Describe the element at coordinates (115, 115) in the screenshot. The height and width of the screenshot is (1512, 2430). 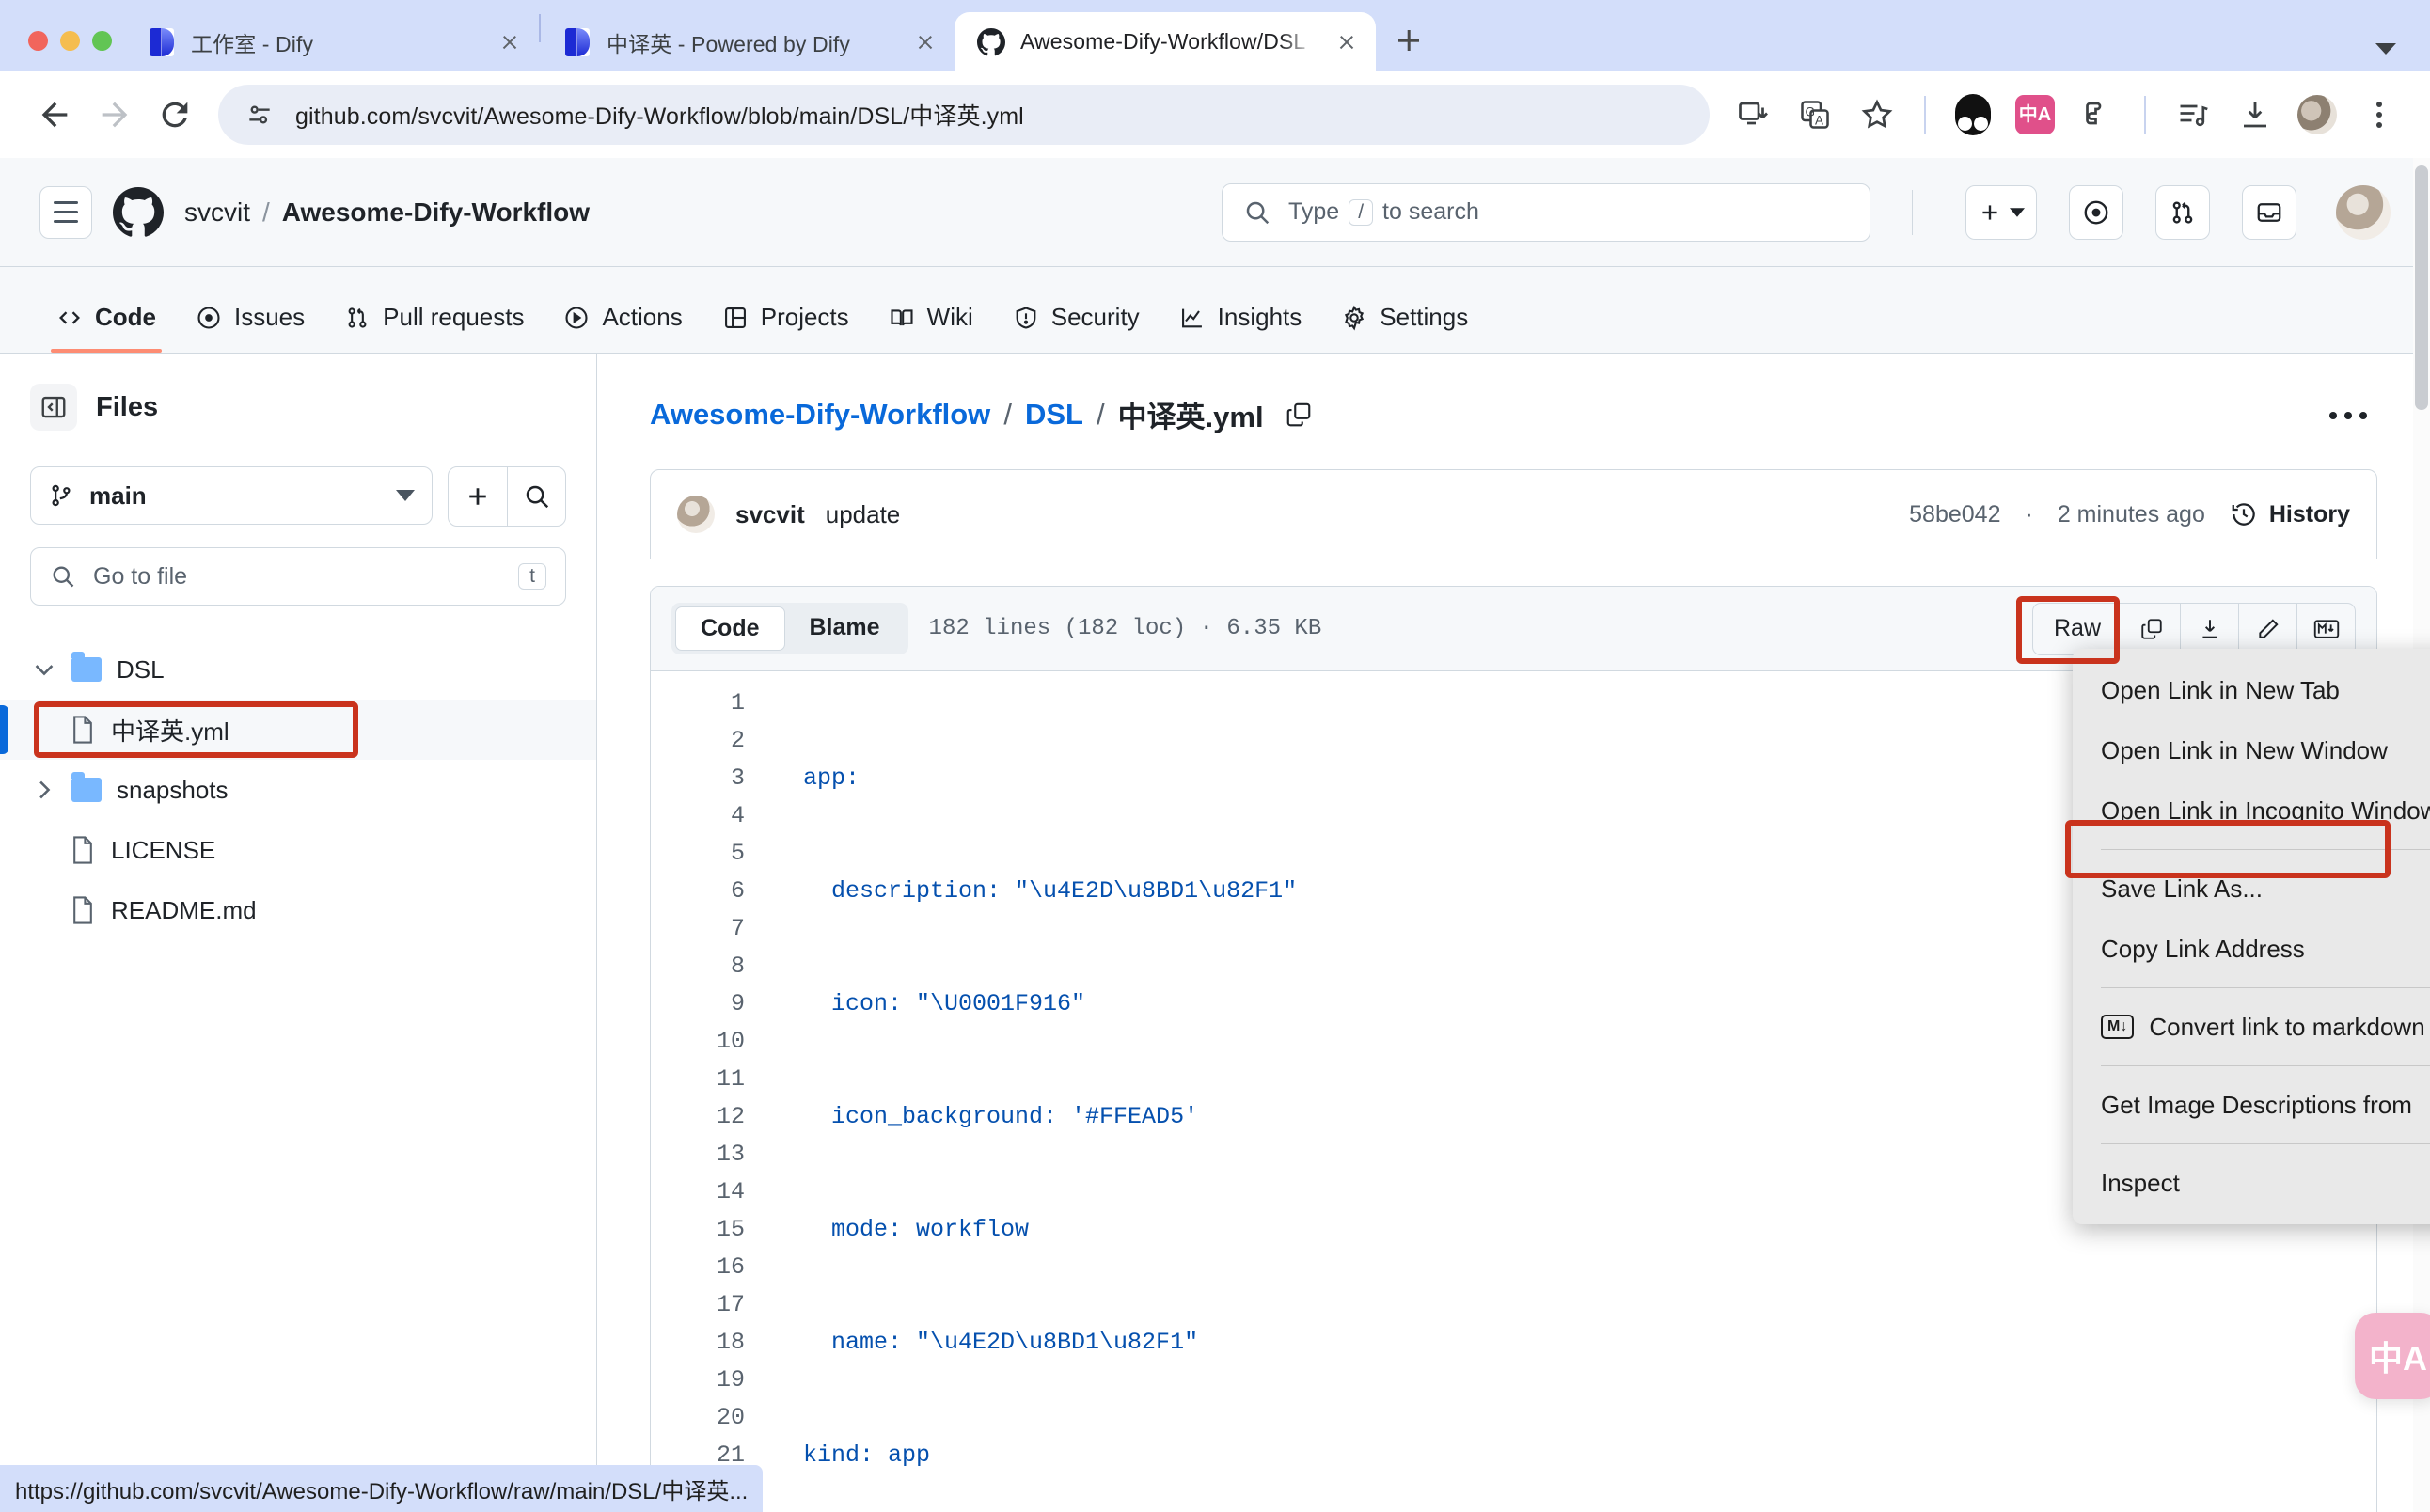
I see `forward-arrow-icon` at that location.